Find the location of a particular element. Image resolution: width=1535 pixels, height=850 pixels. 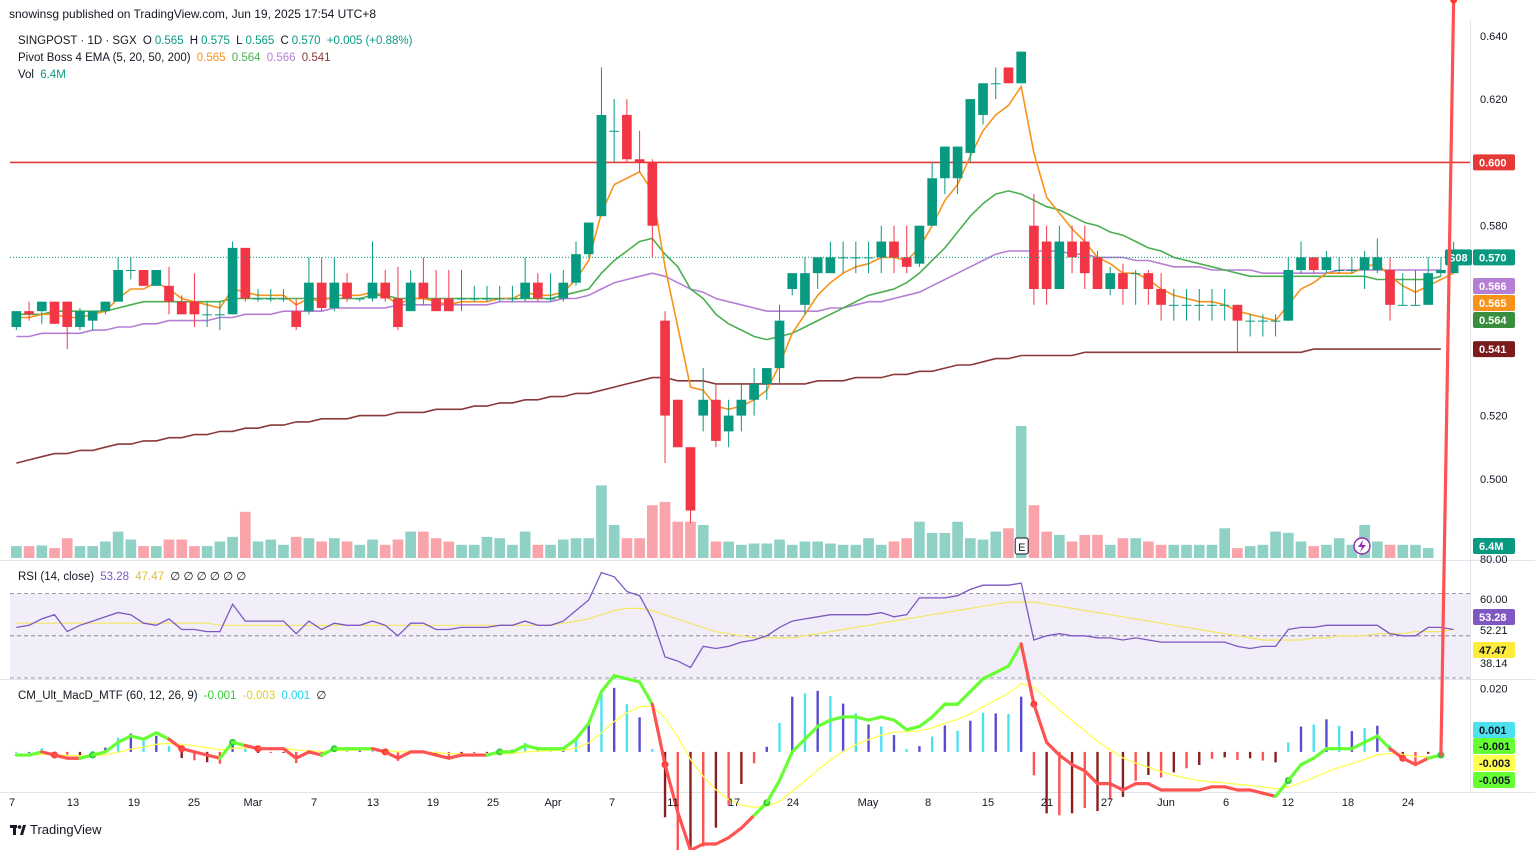

ema200-badge-text: 0.541 is located at coordinates (1493, 350).